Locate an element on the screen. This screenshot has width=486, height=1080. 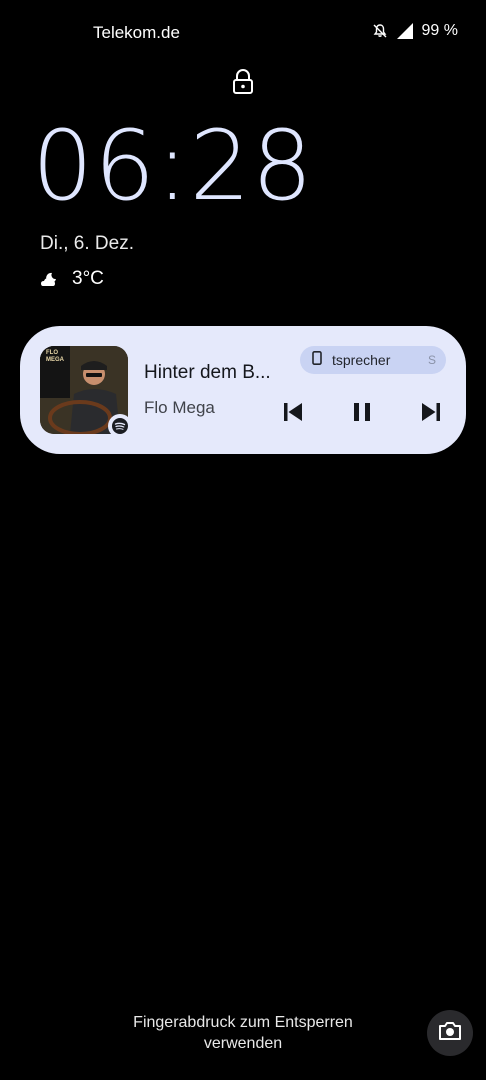
weather-widget: 3°C is located at coordinates (72, 279).